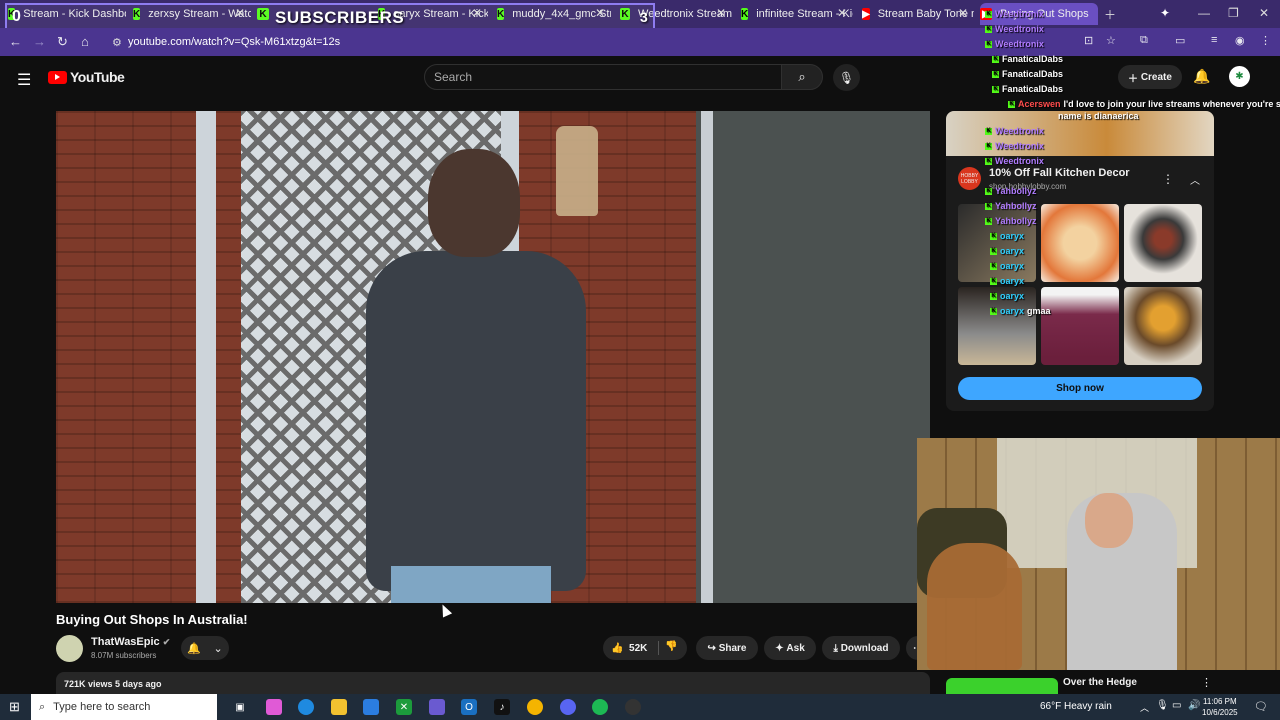 The height and width of the screenshot is (720, 1280). I want to click on maximize-icon: ❐, so click(1233, 13).